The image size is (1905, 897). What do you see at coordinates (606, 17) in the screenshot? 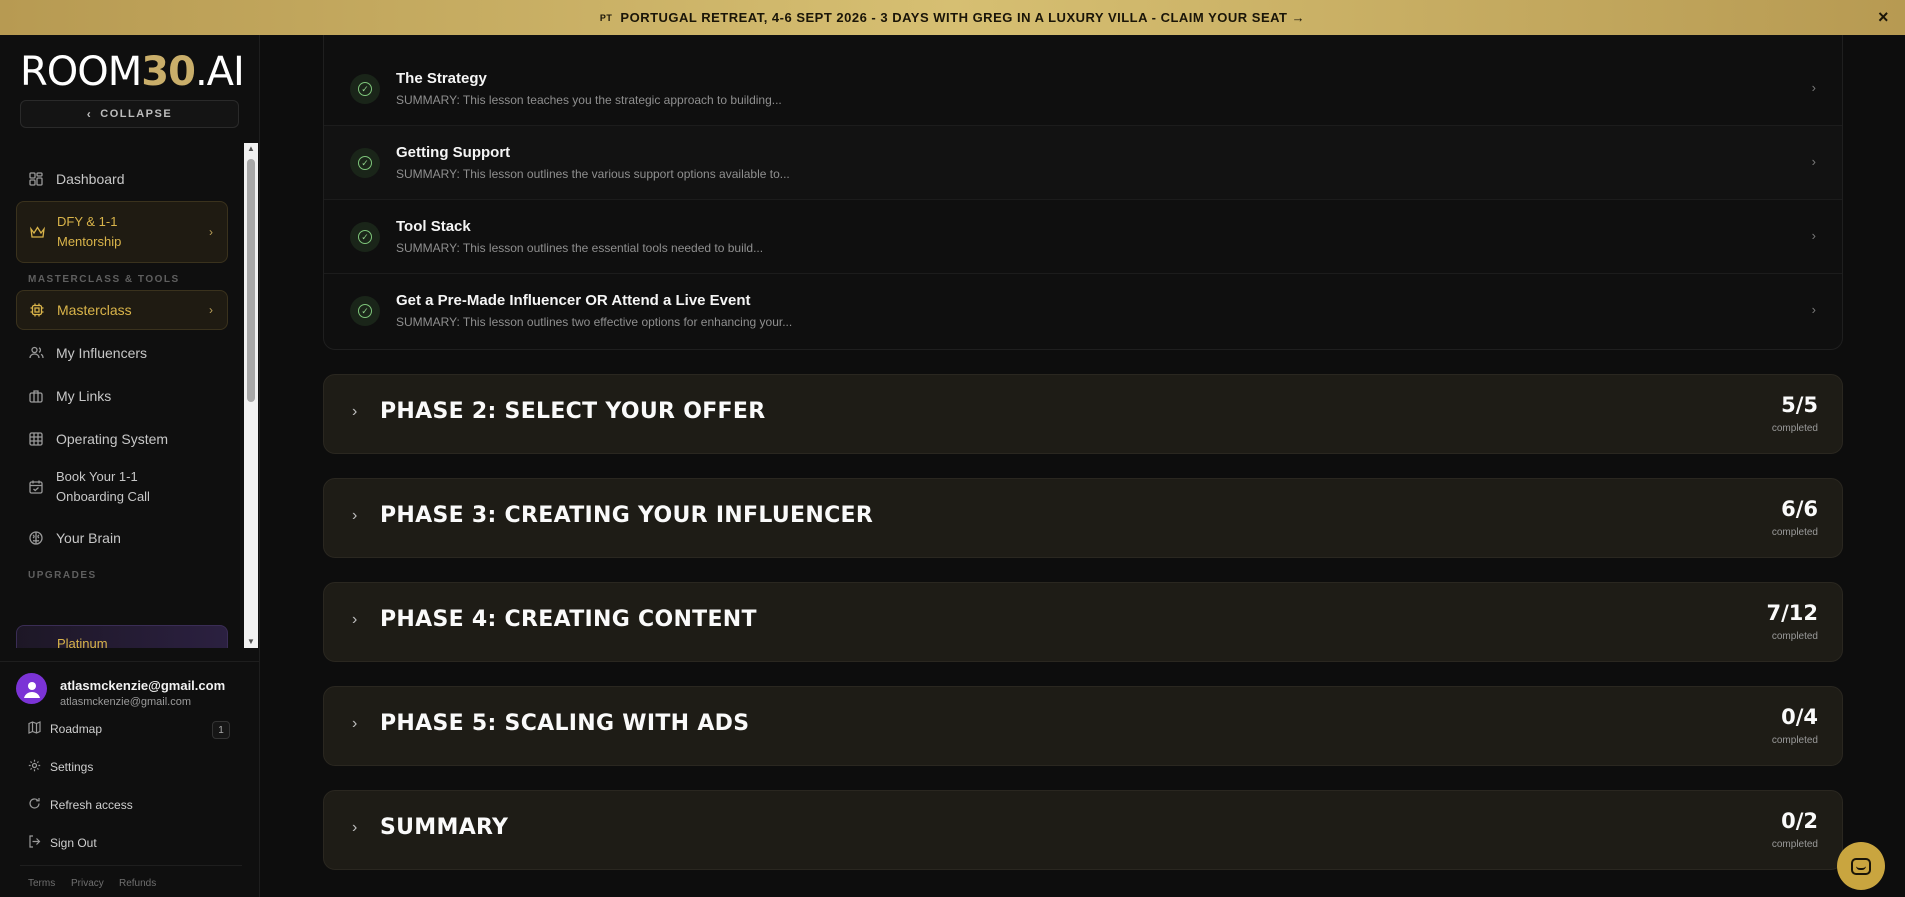
I see `portugal-flag-icon: PT` at bounding box center [606, 17].